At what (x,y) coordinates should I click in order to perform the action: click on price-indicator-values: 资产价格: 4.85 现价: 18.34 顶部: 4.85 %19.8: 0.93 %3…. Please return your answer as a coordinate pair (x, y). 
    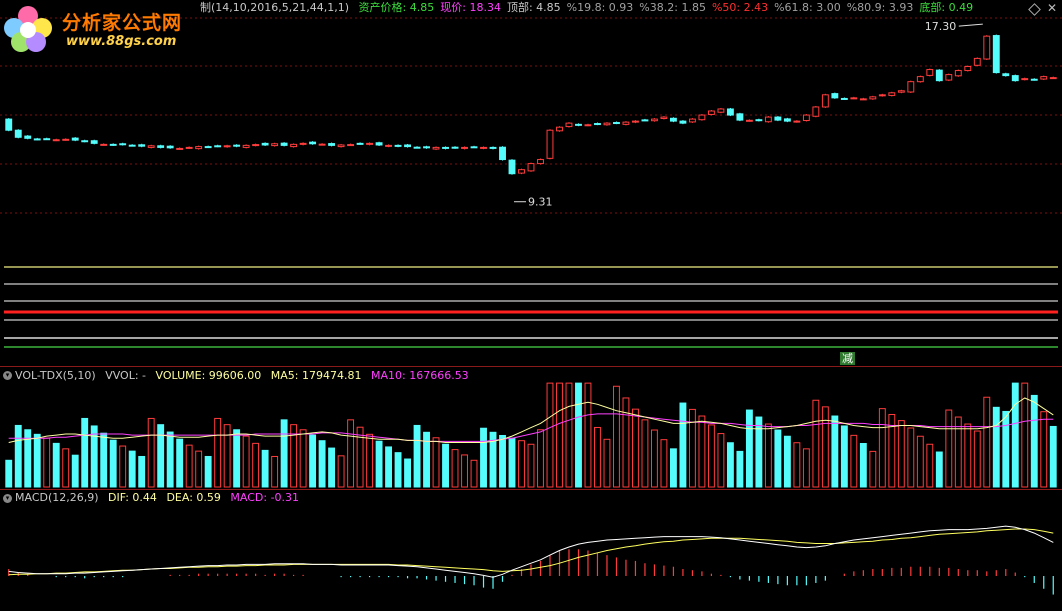
    Looking at the image, I should click on (669, 7).